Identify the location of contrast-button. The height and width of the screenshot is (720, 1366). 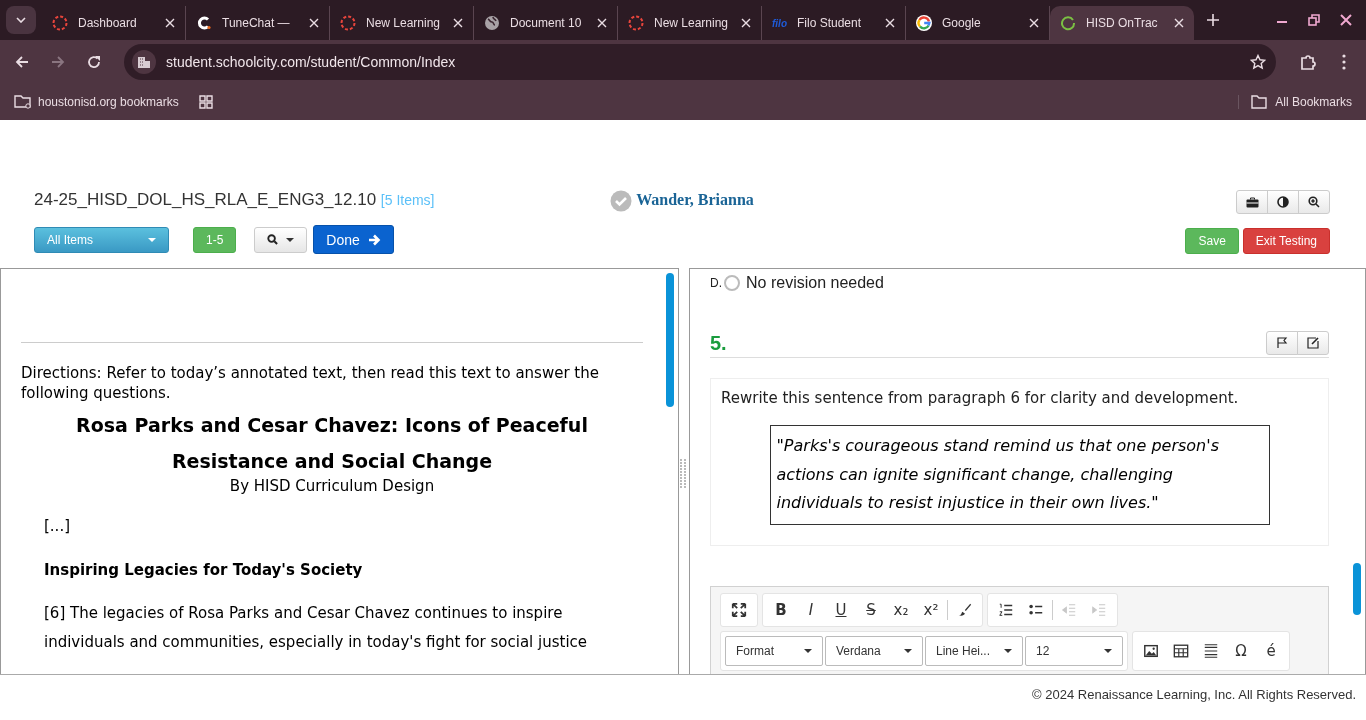
(1283, 202).